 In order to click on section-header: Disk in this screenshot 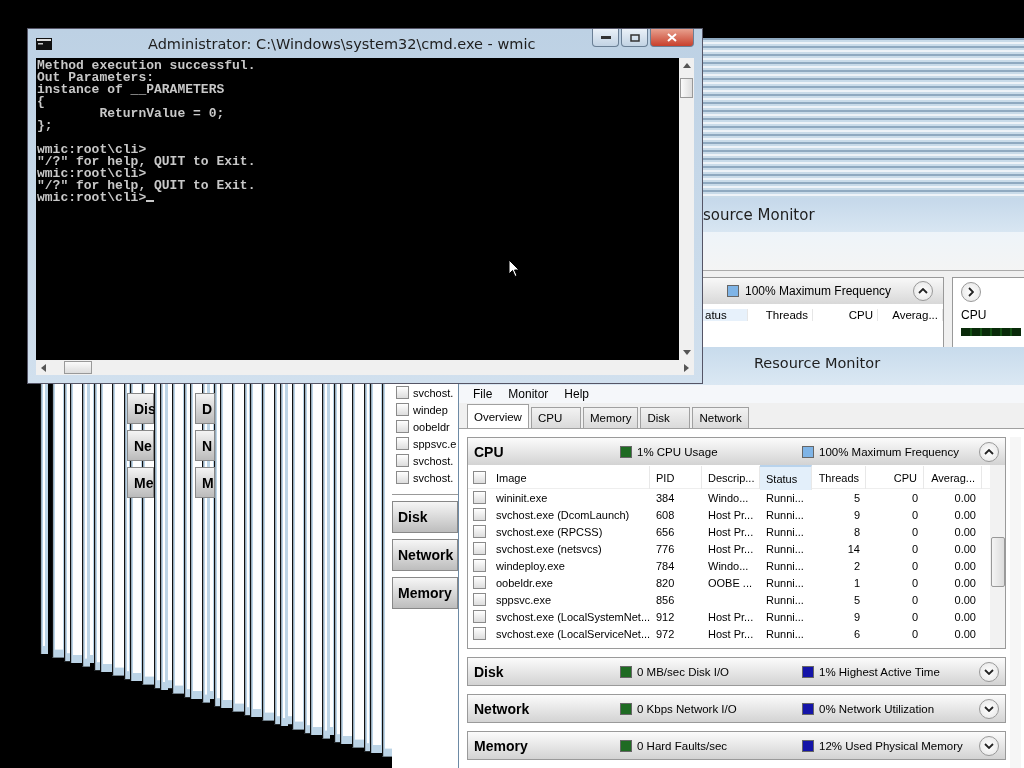, I will do `click(425, 517)`.